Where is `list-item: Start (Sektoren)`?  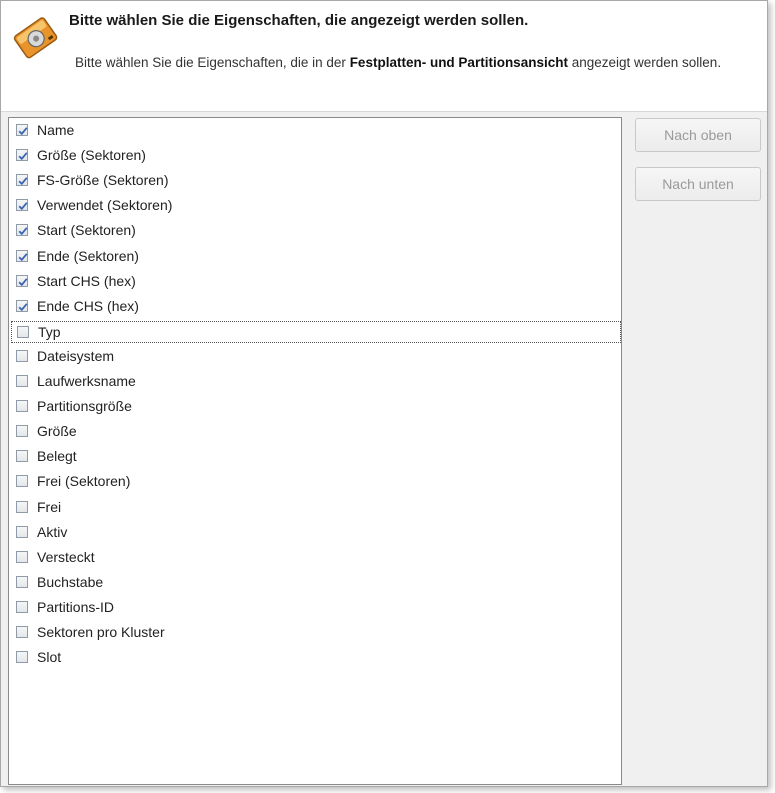 list-item: Start (Sektoren) is located at coordinates (316, 231).